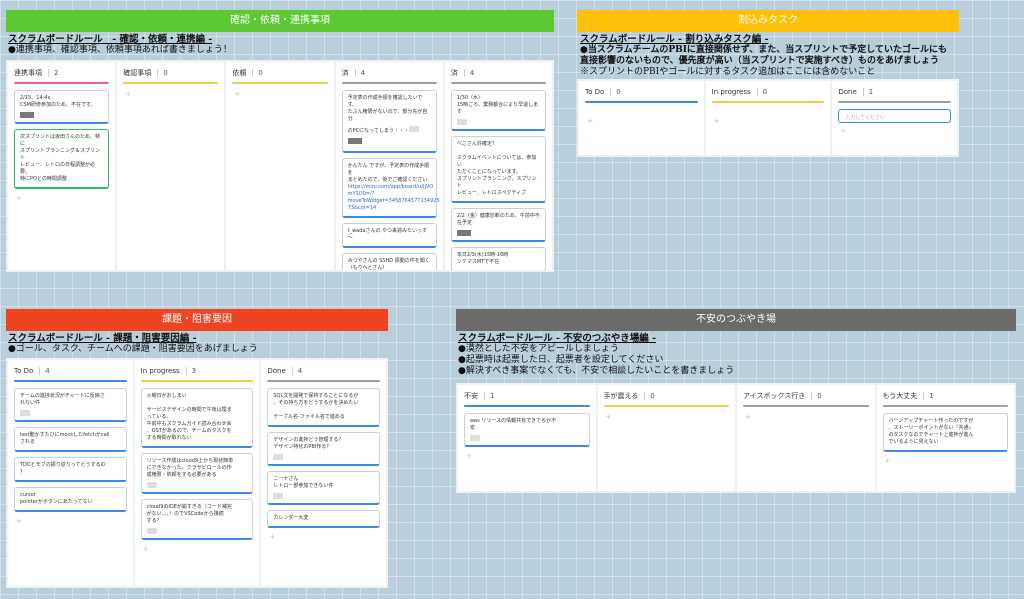 This screenshot has height=599, width=1024. I want to click on sticky-card: 1/30（水） 15時ごろ、業務都合により早退します, so click(498, 110).